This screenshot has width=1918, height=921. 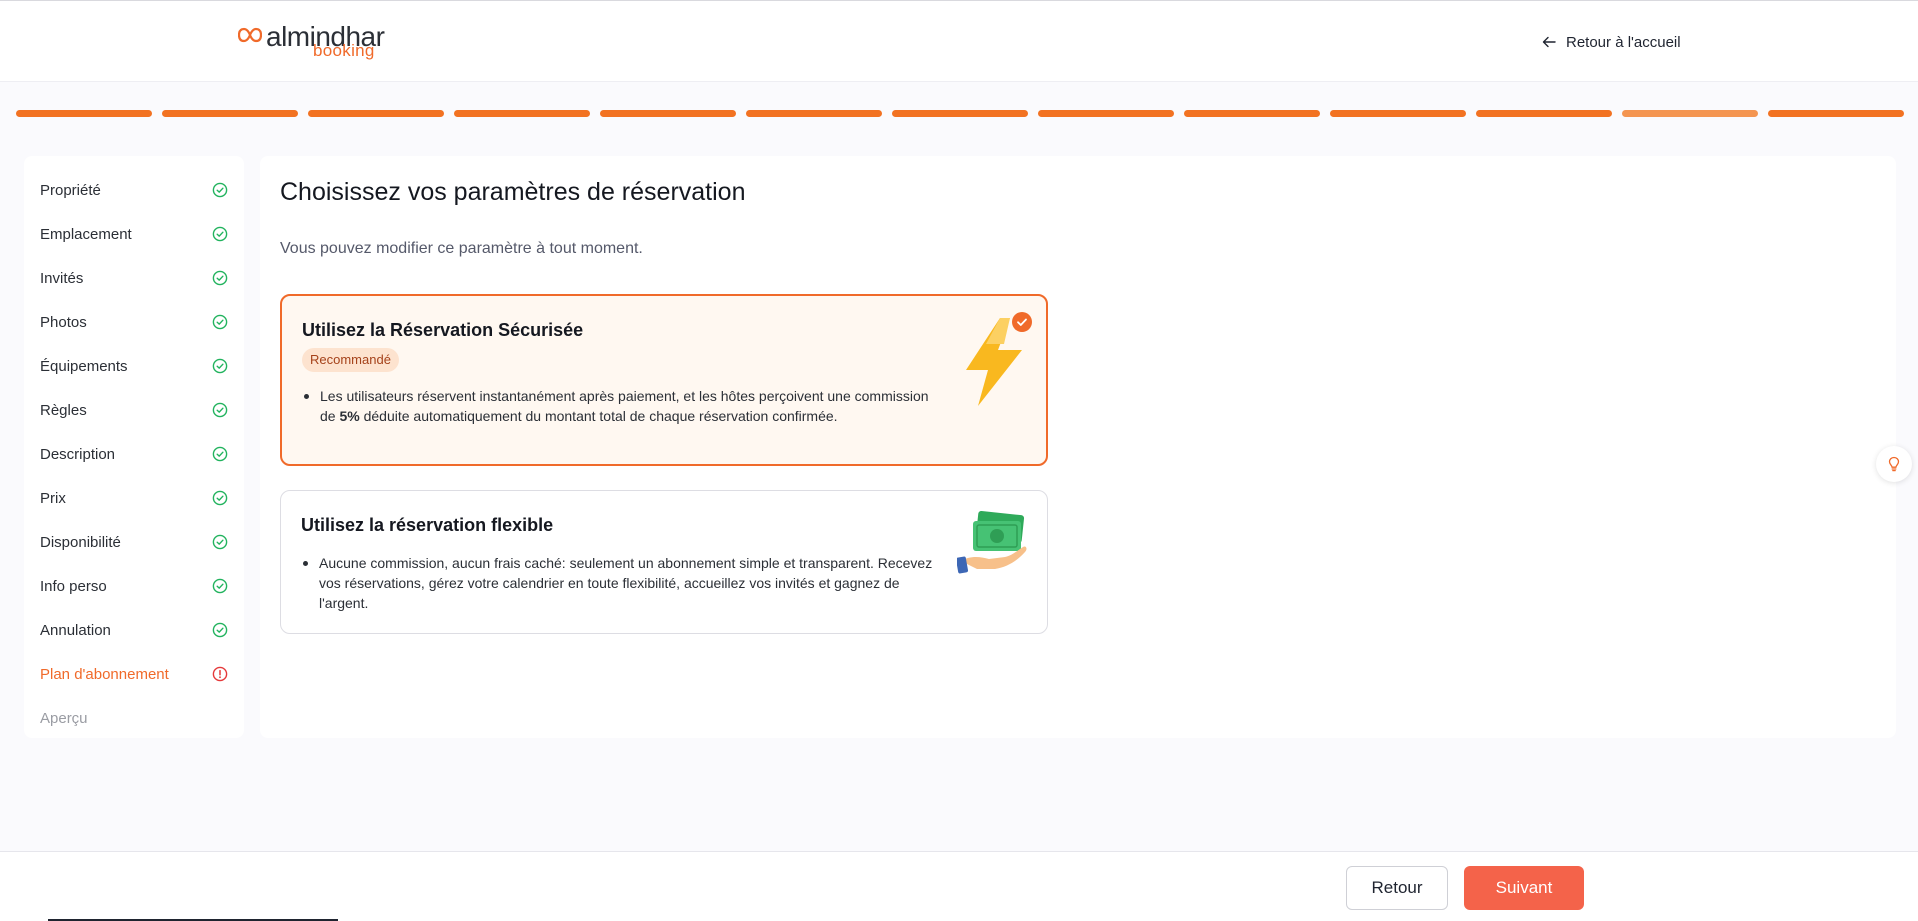 What do you see at coordinates (134, 718) in the screenshot?
I see `sidebar-step: Aperçu` at bounding box center [134, 718].